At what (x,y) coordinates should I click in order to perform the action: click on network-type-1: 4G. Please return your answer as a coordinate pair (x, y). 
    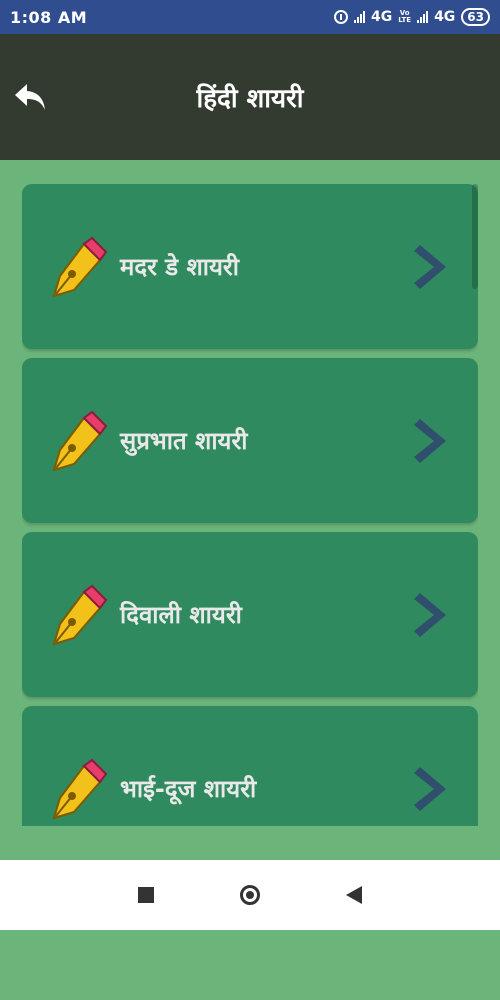
    Looking at the image, I should click on (381, 17).